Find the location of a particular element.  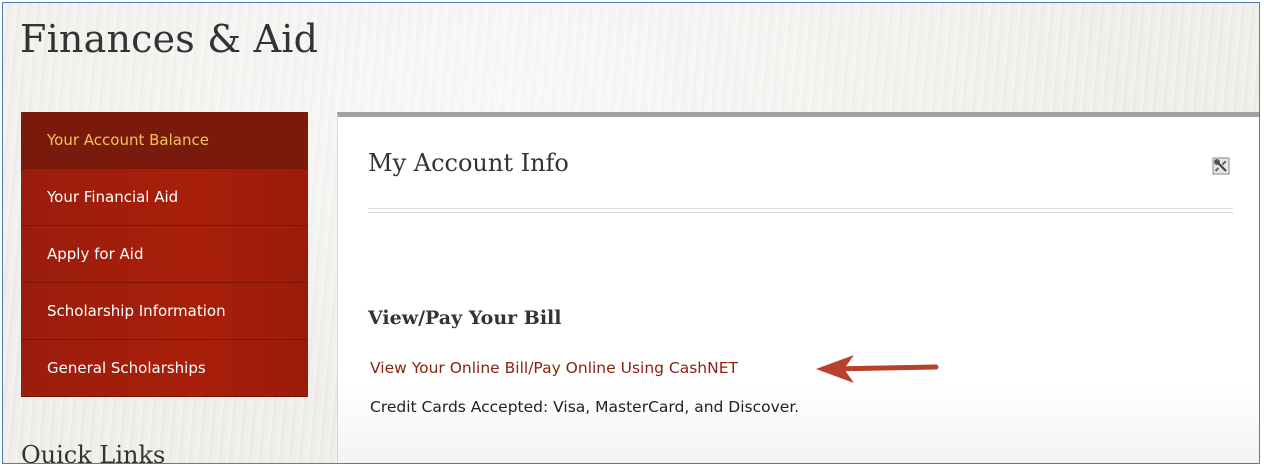

view-pay-bill-heading: View/Pay Your Bill is located at coordinates (465, 318).